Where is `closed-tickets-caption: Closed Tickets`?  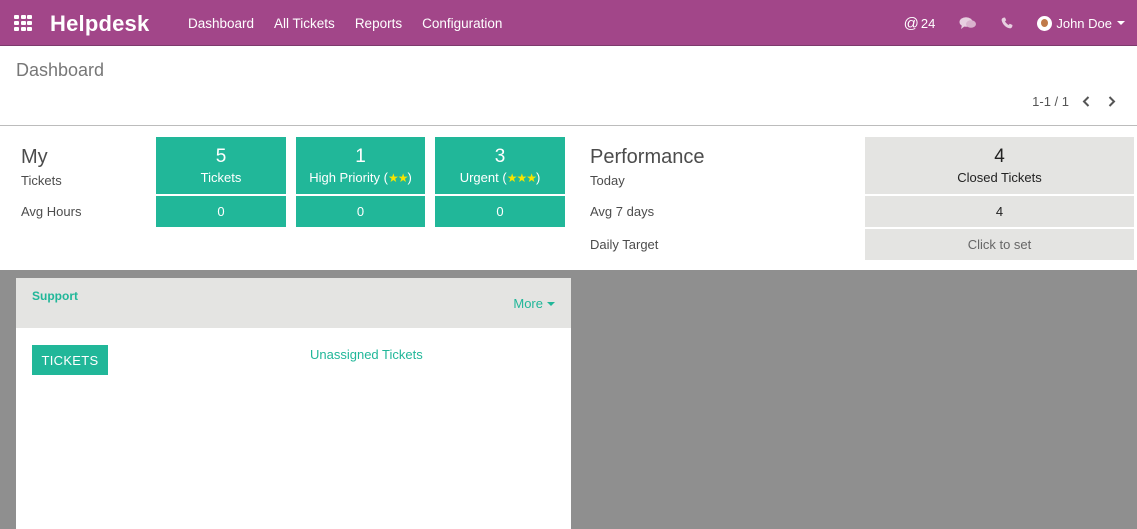 closed-tickets-caption: Closed Tickets is located at coordinates (999, 177).